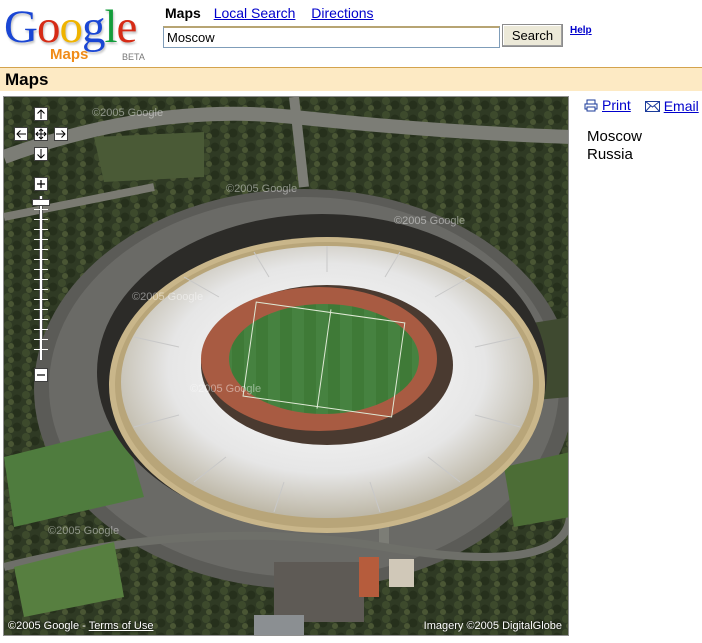  I want to click on side-actions: Print Email, so click(643, 106).